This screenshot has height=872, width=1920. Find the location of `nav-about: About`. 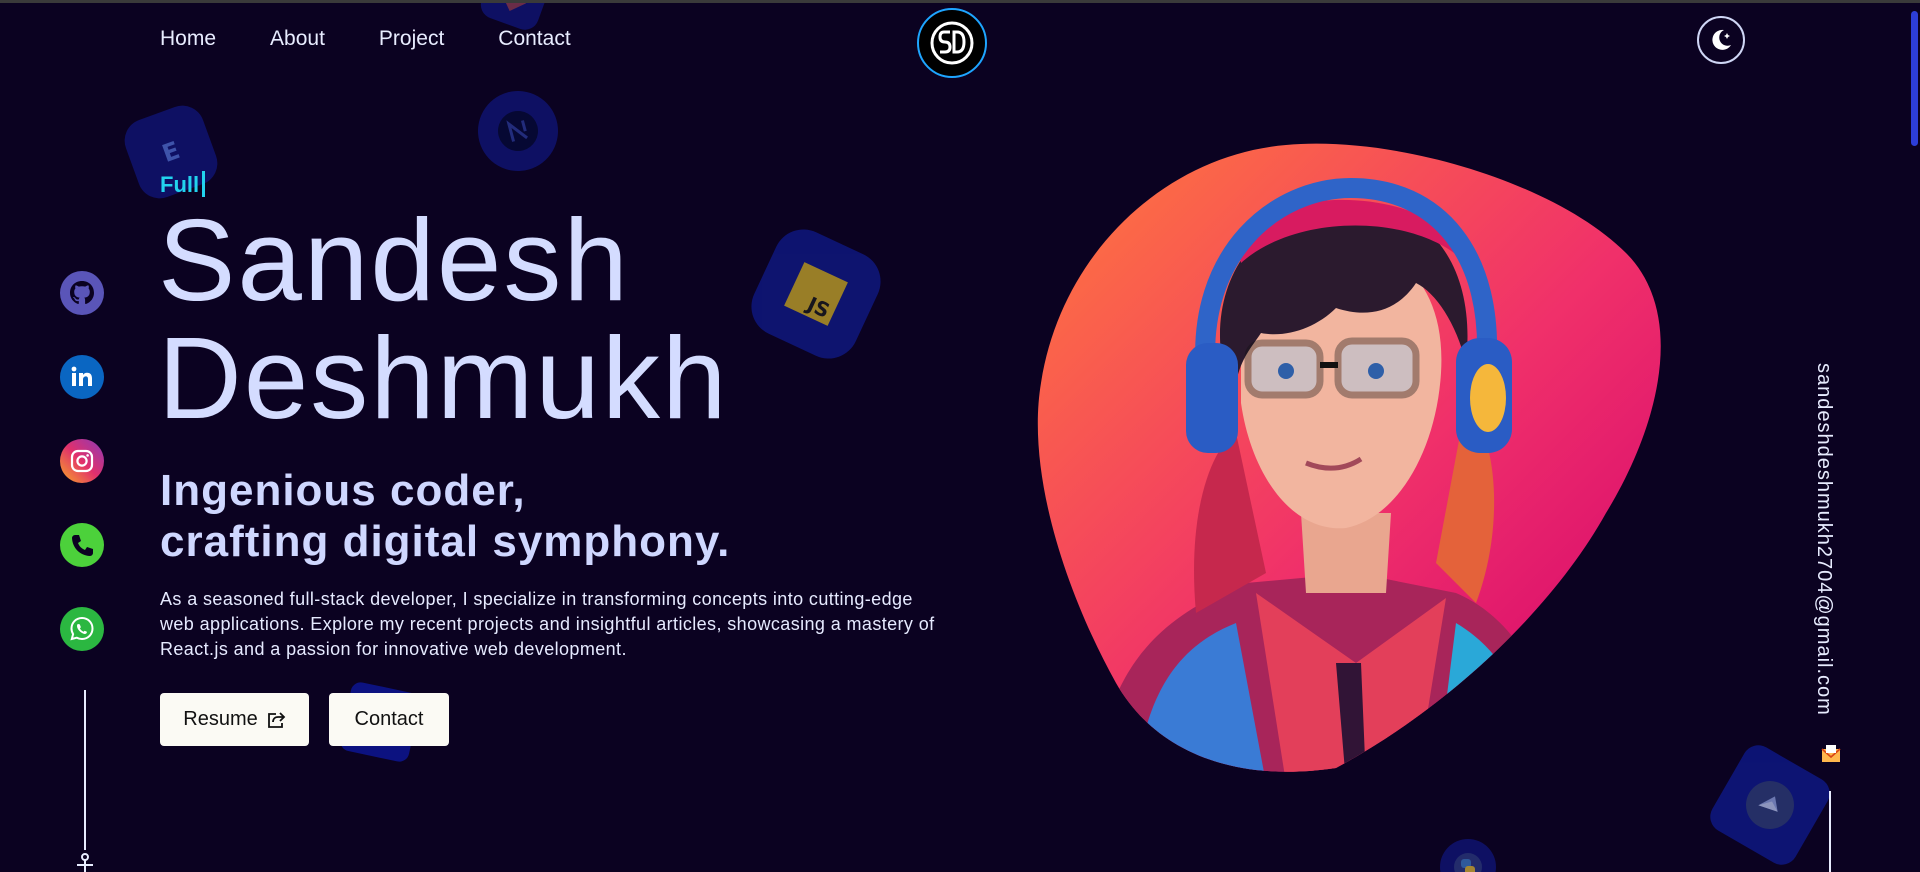

nav-about: About is located at coordinates (297, 39).